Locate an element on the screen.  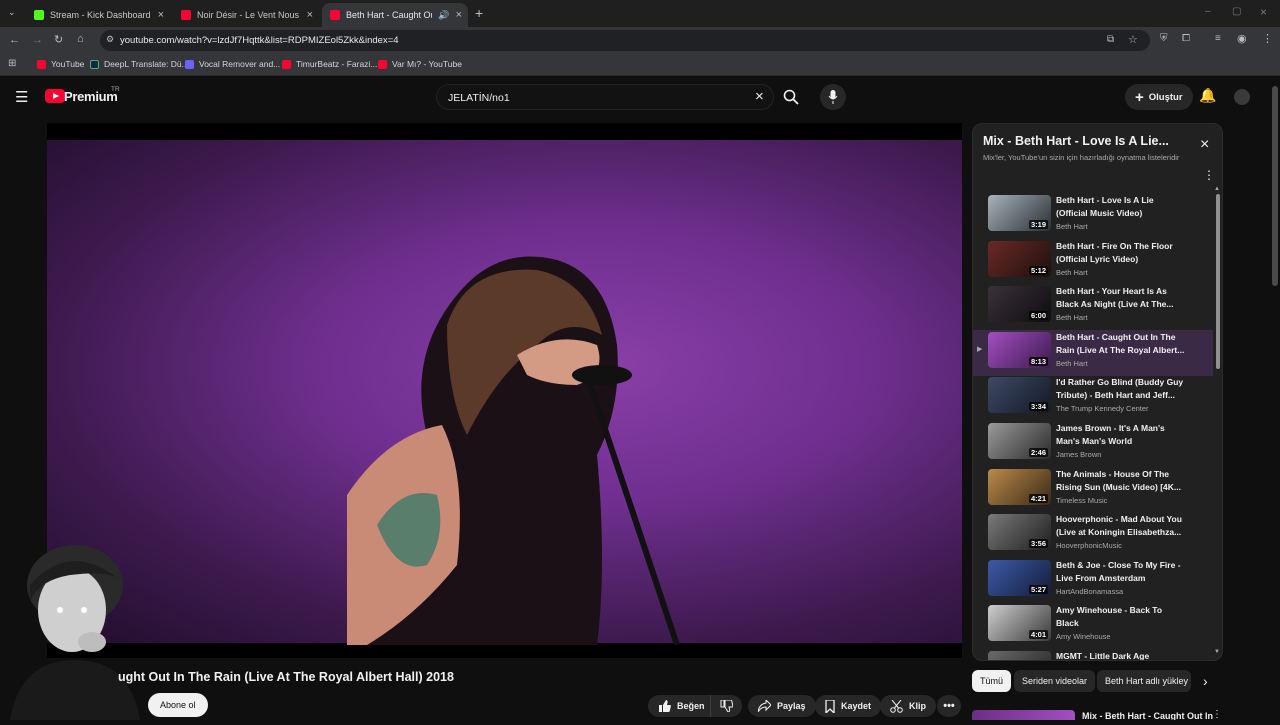
like-button: Beğen is located at coordinates (682, 706).